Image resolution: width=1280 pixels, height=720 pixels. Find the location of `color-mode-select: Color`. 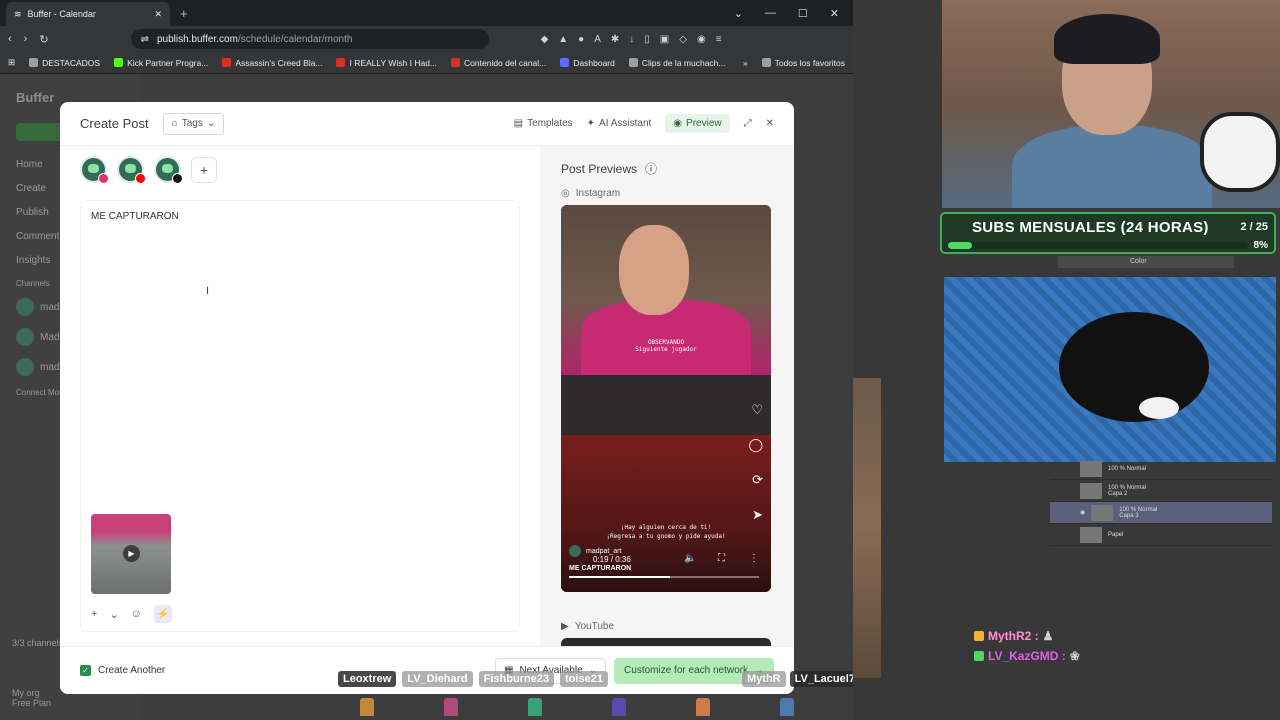

color-mode-select: Color is located at coordinates (1146, 262).